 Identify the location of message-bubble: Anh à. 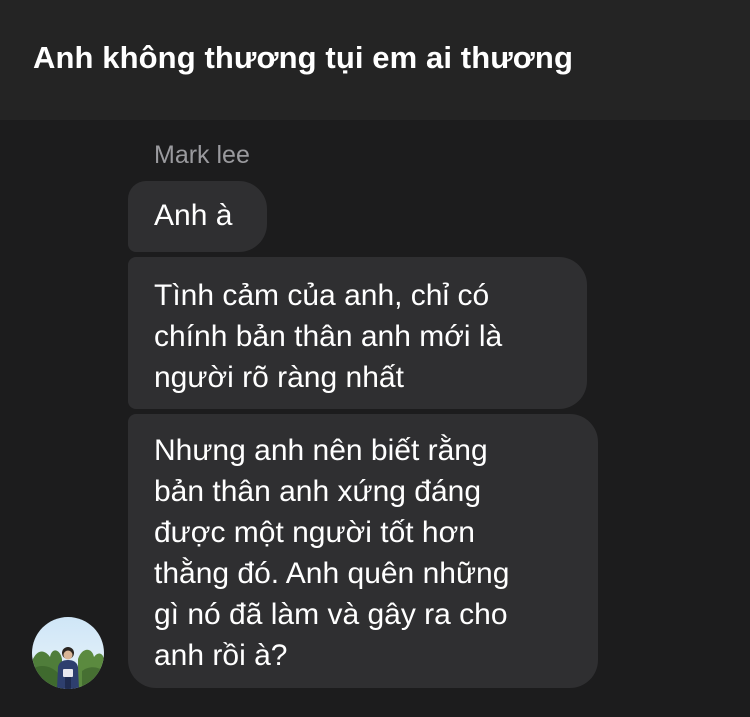
(197, 216).